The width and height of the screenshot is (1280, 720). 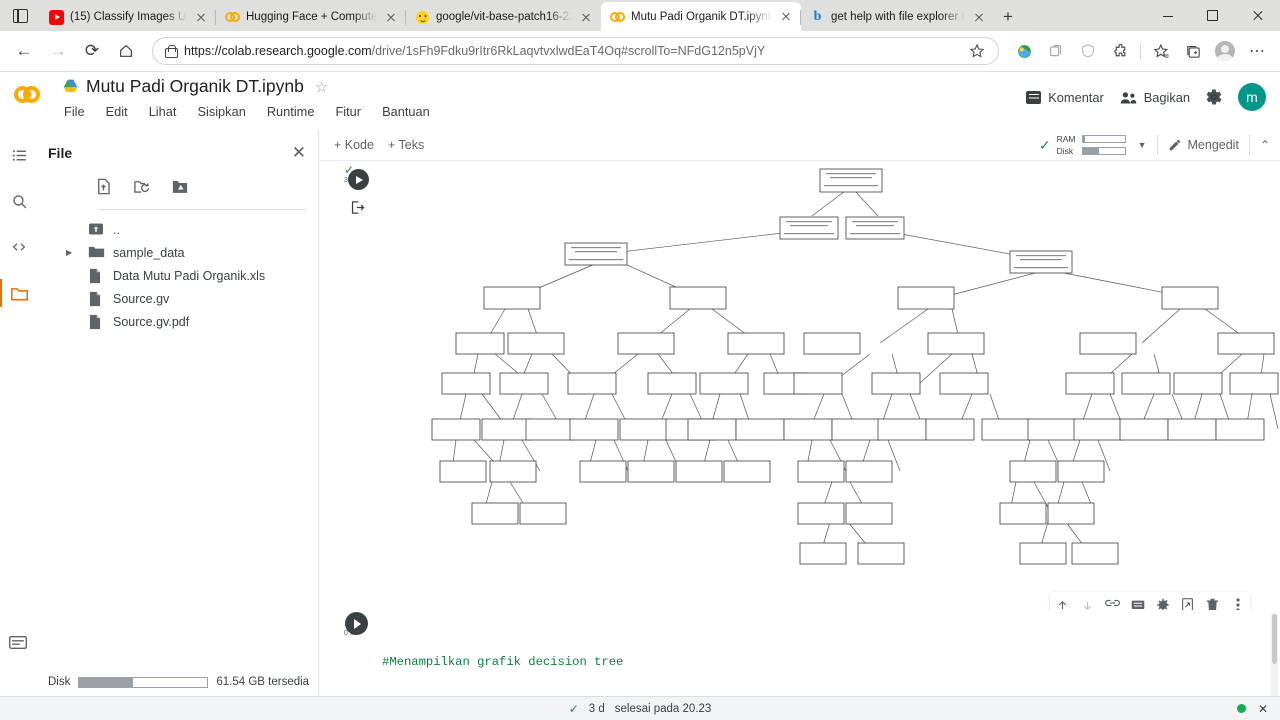 What do you see at coordinates (358, 208) in the screenshot?
I see `output-link-icon` at bounding box center [358, 208].